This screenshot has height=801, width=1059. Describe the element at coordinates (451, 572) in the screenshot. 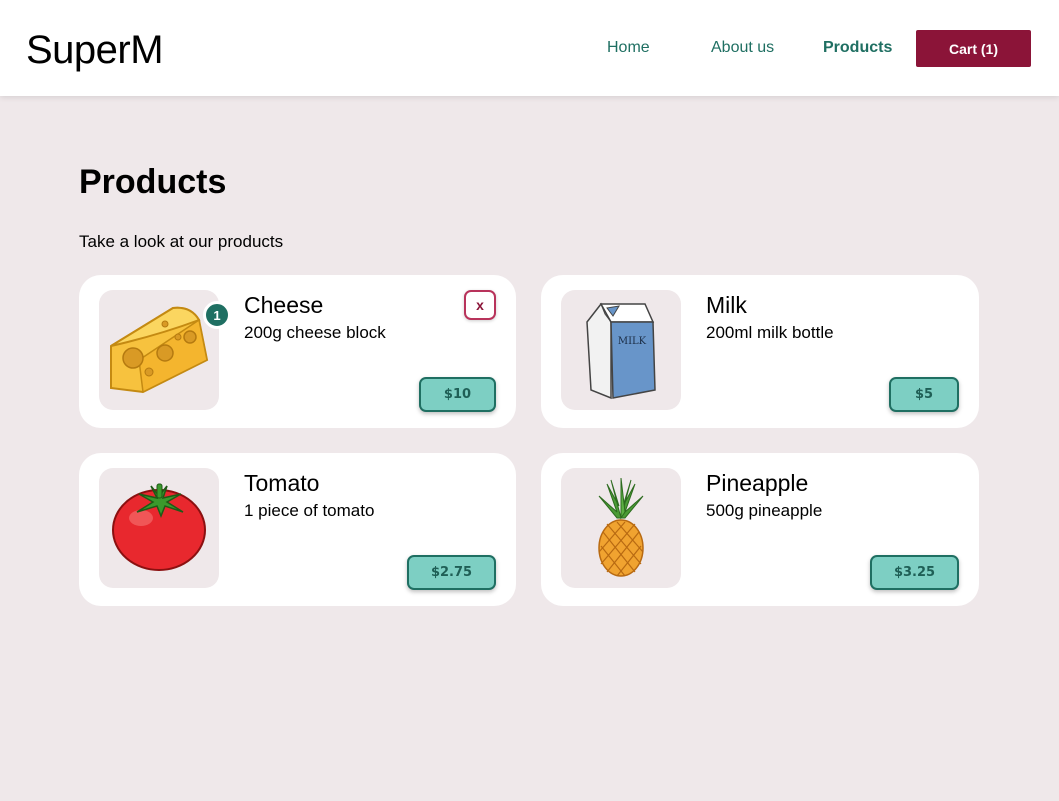

I see `add-to-cart-button: $2.75` at that location.